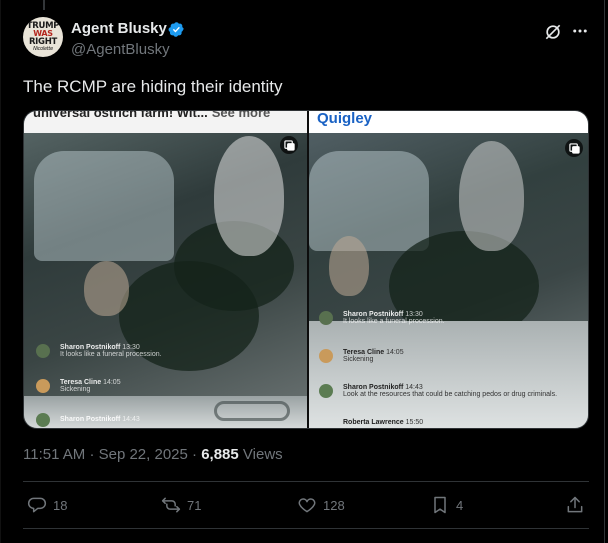 Image resolution: width=608 pixels, height=543 pixels. I want to click on avatar-signature: Nicolette, so click(43, 49).